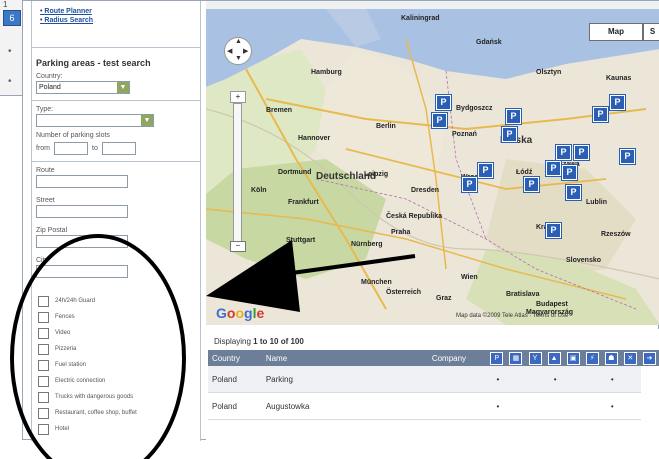 The height and width of the screenshot is (459, 659). I want to click on table-header: Country Name Company P ▦ Y ▲ ▣ ⚡ ☗ ✕ ➔, so click(433, 358).